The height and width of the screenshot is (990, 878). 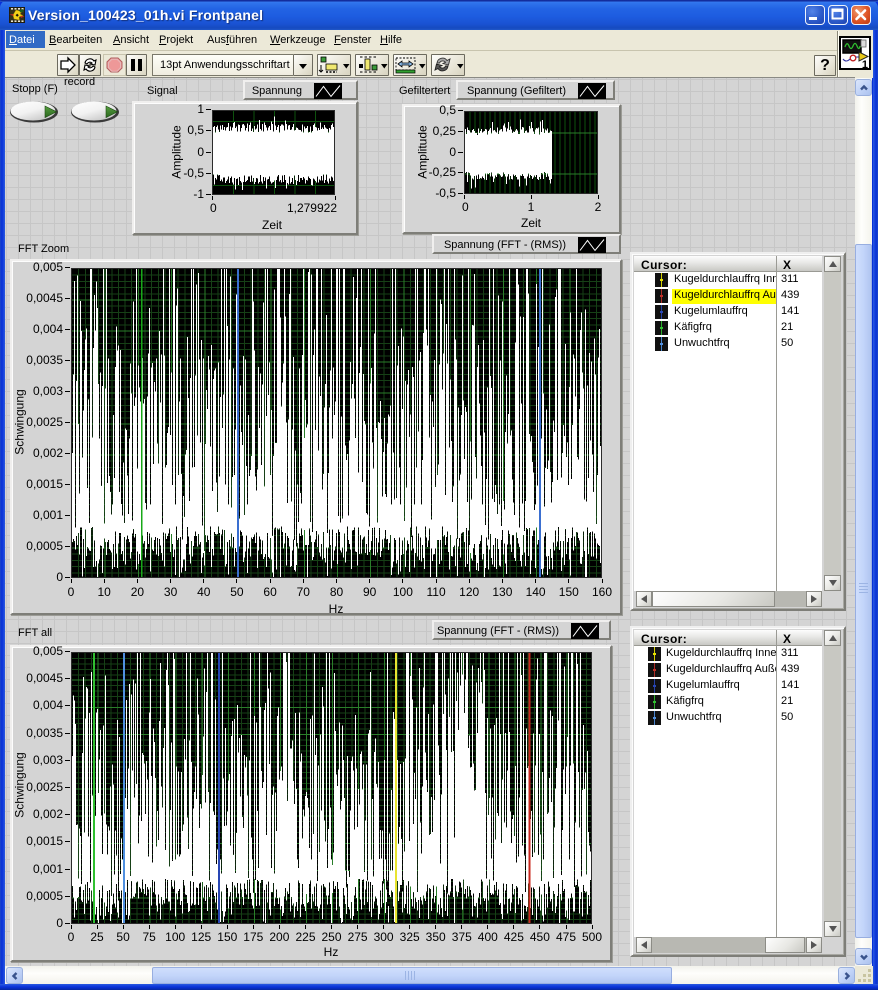 What do you see at coordinates (865, 64) in the screenshot?
I see `svg-text: 1` at bounding box center [865, 64].